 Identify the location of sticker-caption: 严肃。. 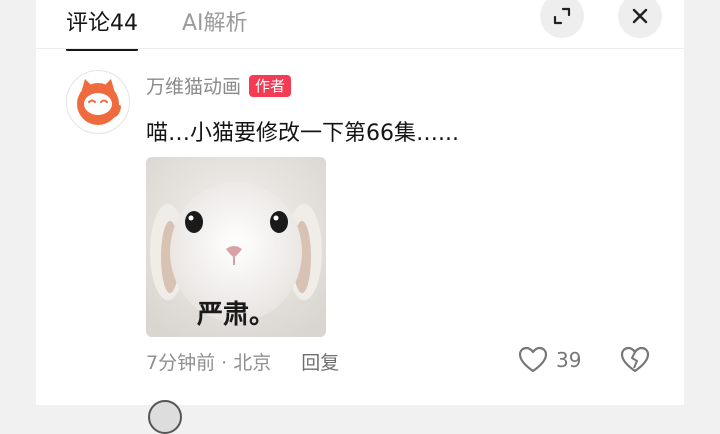
(235, 315).